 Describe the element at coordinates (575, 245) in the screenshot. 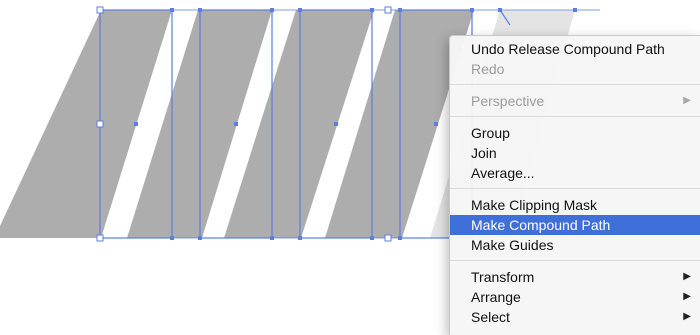

I see `menu-item-make-guides: Make Guides` at that location.